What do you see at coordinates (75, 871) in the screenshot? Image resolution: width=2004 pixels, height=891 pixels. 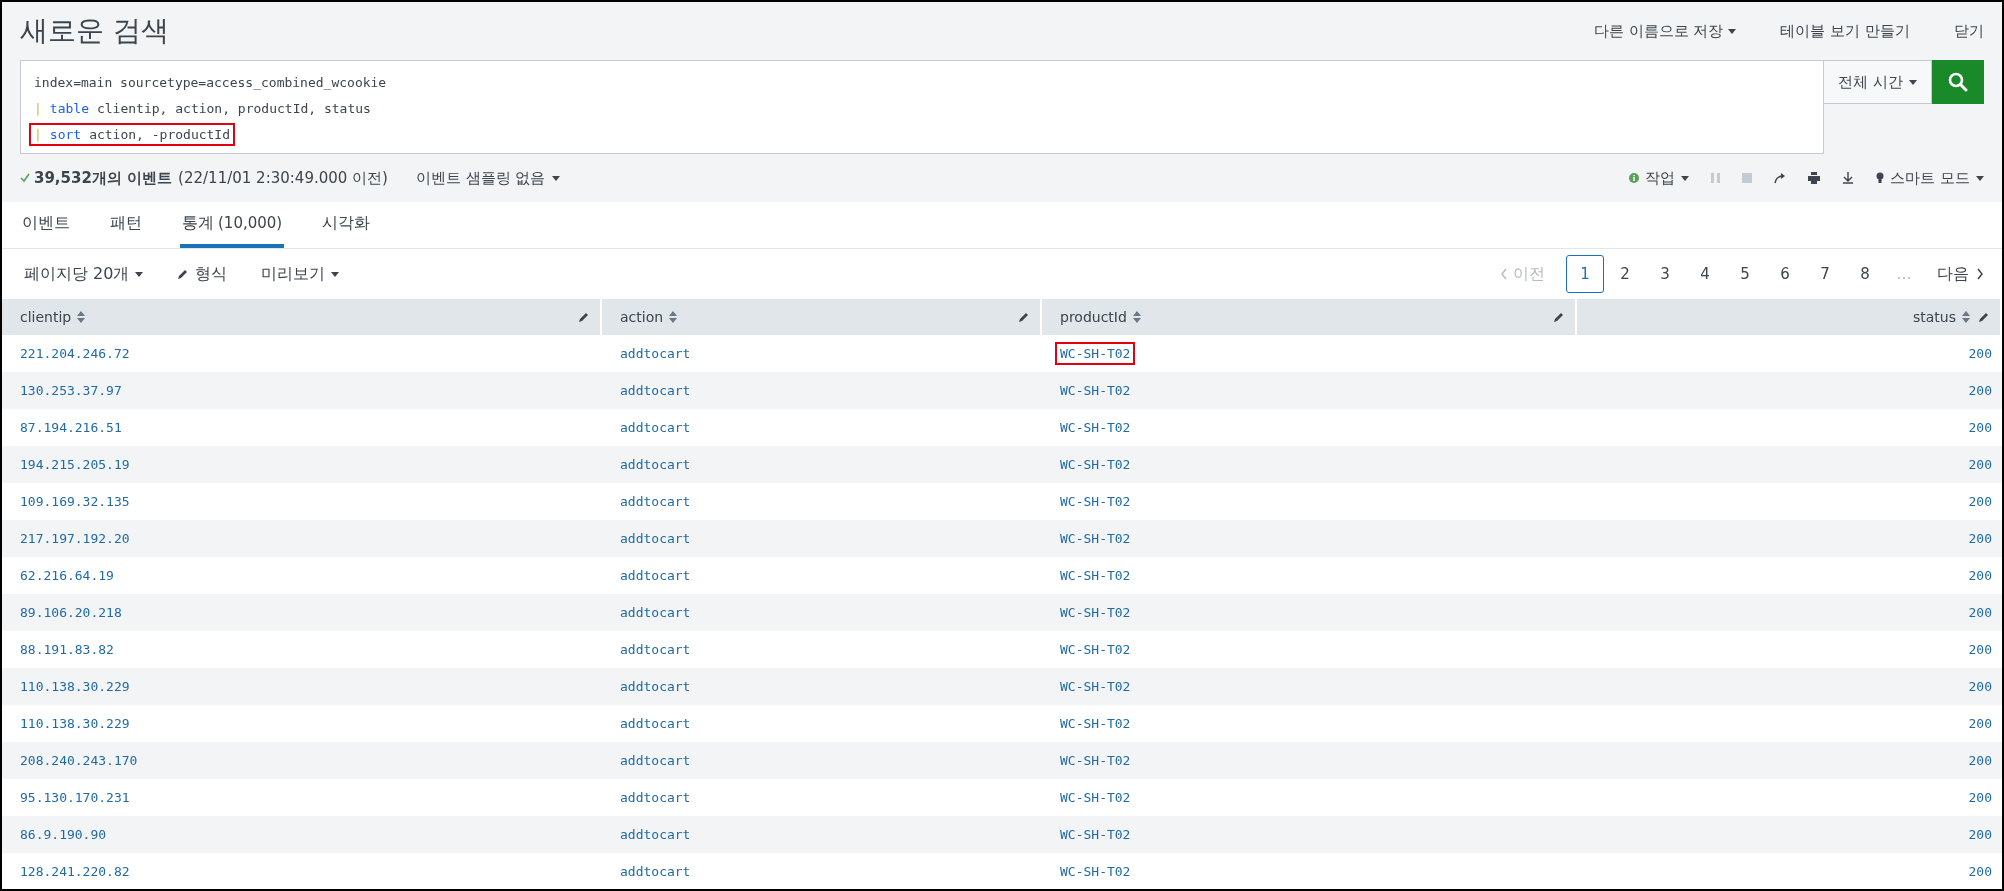 I see `table-cell: 128.241.220.82` at bounding box center [75, 871].